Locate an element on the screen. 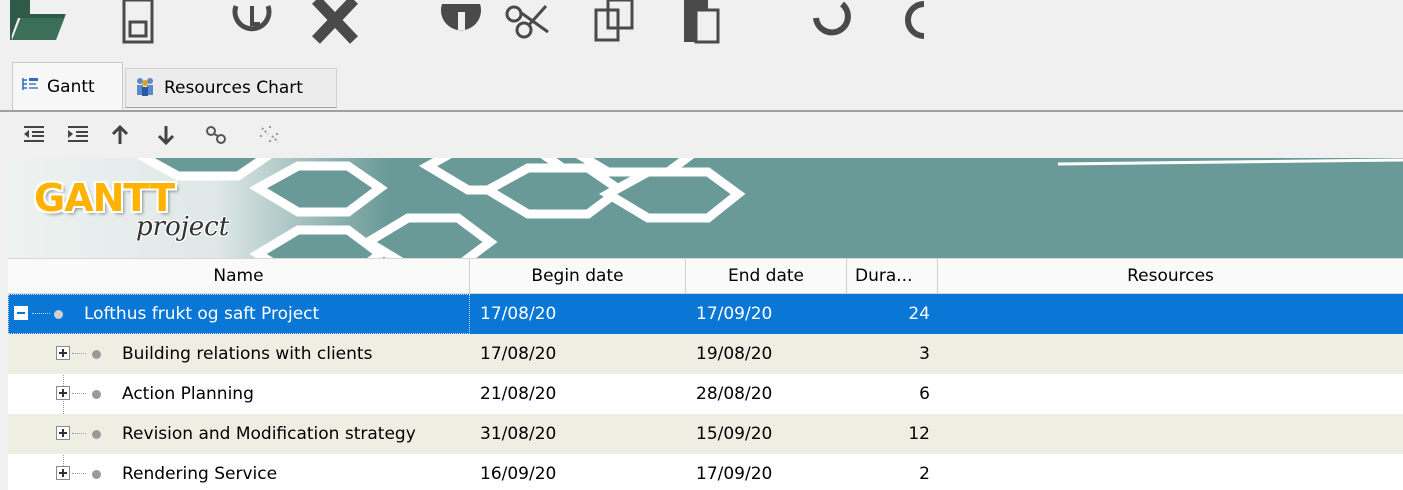  move-down-icon is located at coordinates (166, 135).